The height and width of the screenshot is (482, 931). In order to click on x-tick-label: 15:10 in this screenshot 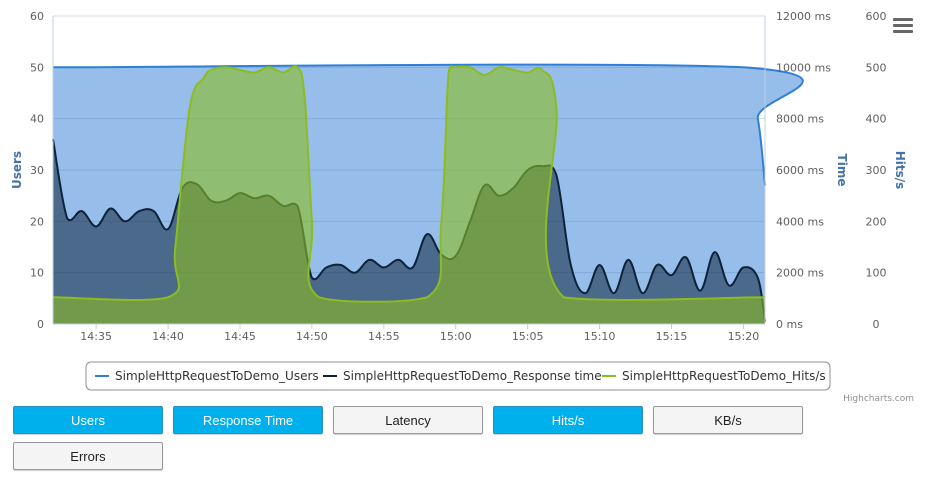, I will do `click(600, 336)`.